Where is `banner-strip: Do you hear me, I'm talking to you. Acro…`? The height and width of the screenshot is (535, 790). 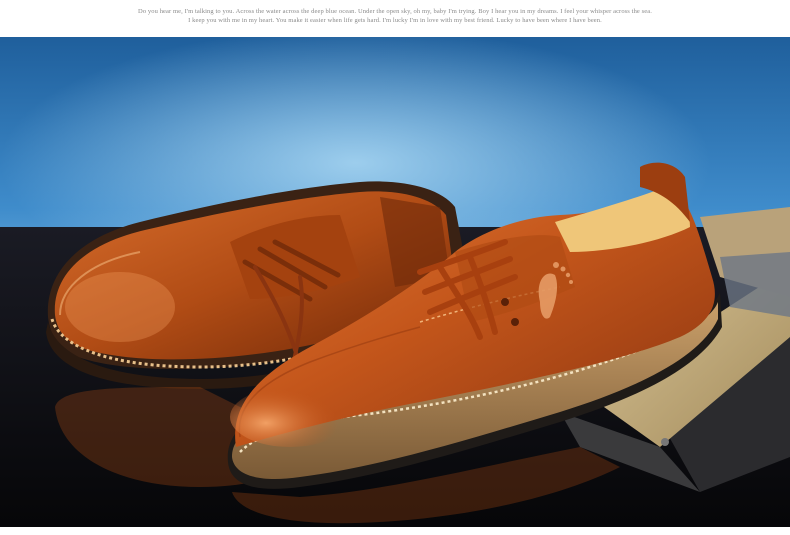 banner-strip: Do you hear me, I'm talking to you. Acro… is located at coordinates (395, 18).